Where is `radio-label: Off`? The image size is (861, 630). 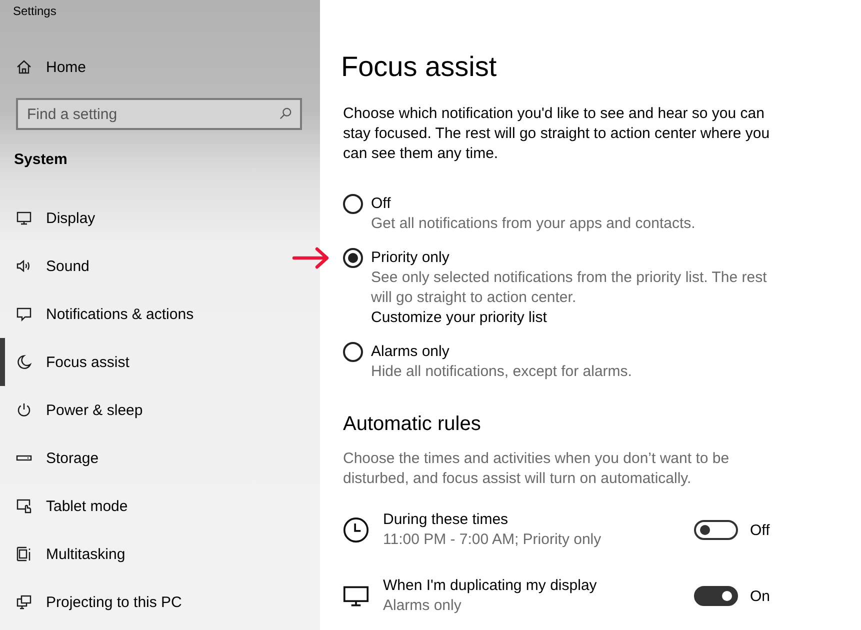
radio-label: Off is located at coordinates (381, 204).